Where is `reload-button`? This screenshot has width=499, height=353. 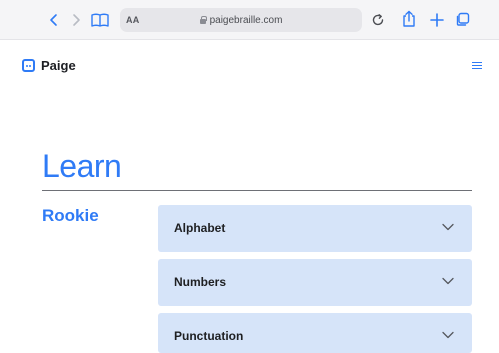 reload-button is located at coordinates (378, 20).